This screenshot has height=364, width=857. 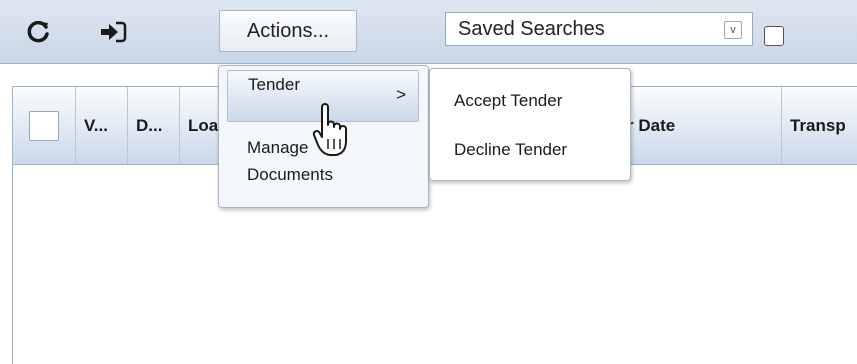 What do you see at coordinates (332, 133) in the screenshot?
I see `hand-cursor-icon` at bounding box center [332, 133].